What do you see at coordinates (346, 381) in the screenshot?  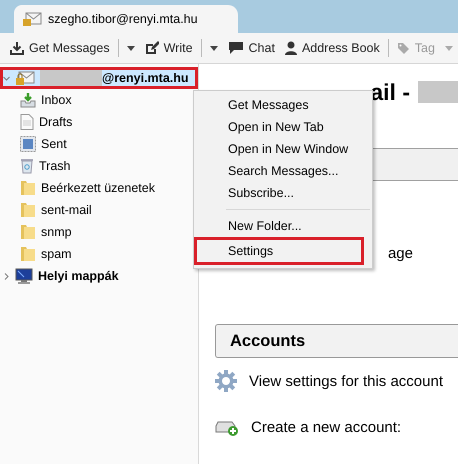 I see `account-action-link: View settings for this account` at bounding box center [346, 381].